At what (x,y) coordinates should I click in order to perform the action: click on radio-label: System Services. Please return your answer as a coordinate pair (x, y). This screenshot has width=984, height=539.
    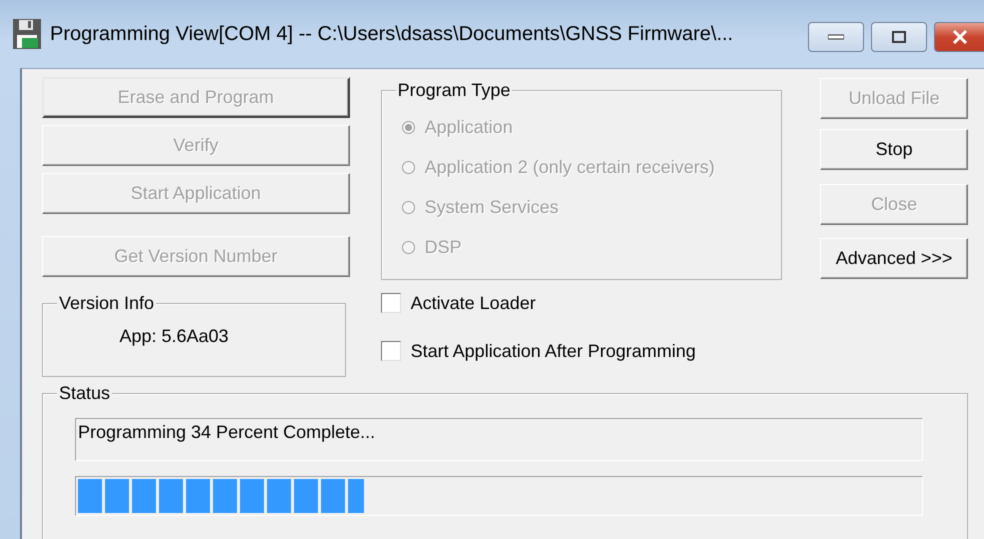
    Looking at the image, I should click on (491, 207).